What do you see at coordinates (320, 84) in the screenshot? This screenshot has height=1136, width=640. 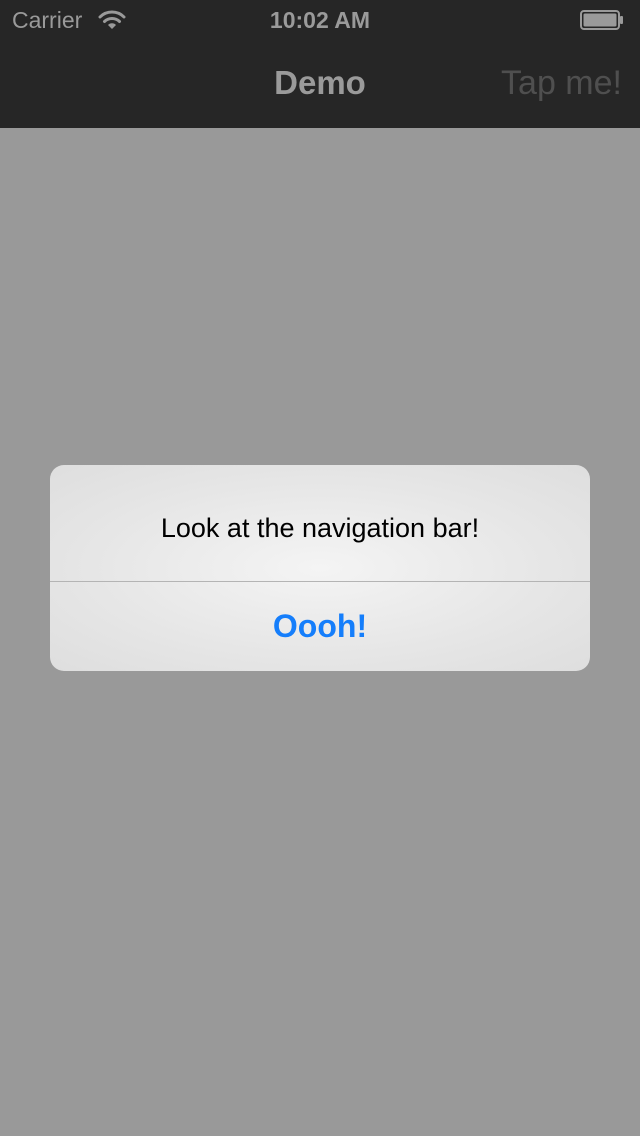 I see `navigation-bar: Demo Tap me!` at bounding box center [320, 84].